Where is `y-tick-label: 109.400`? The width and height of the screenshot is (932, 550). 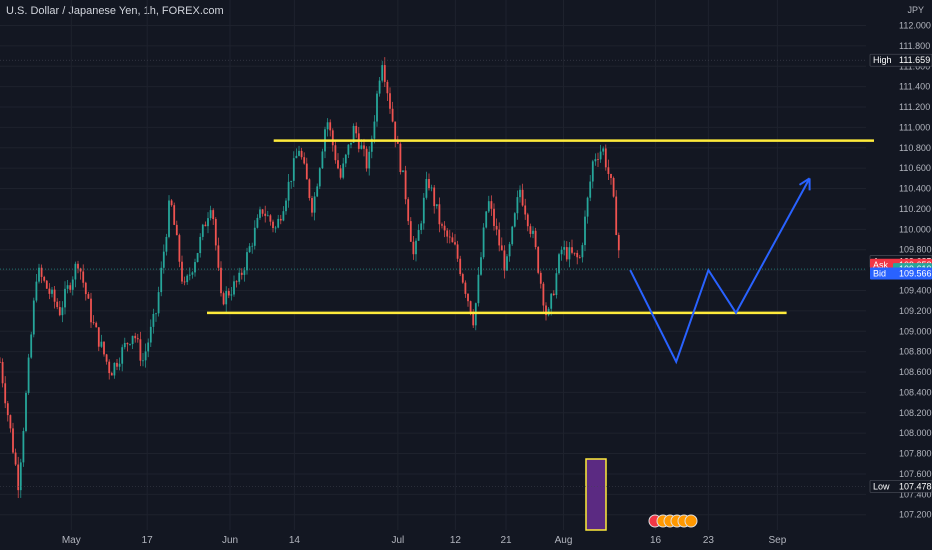
y-tick-label: 109.400 is located at coordinates (915, 290).